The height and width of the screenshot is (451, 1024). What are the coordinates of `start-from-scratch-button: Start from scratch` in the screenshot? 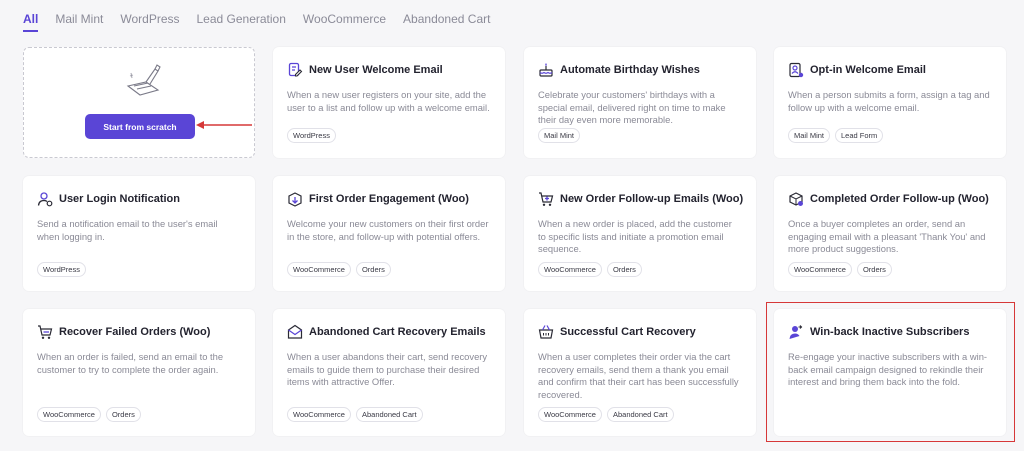 It's located at (140, 126).